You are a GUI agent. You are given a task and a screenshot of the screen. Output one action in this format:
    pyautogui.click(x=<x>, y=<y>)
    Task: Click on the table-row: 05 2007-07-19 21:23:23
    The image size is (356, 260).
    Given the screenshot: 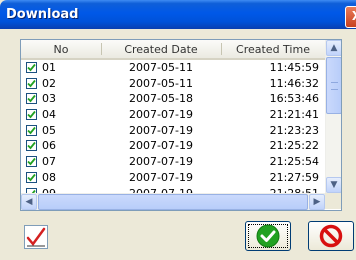 What is the action you would take?
    pyautogui.click(x=173, y=131)
    